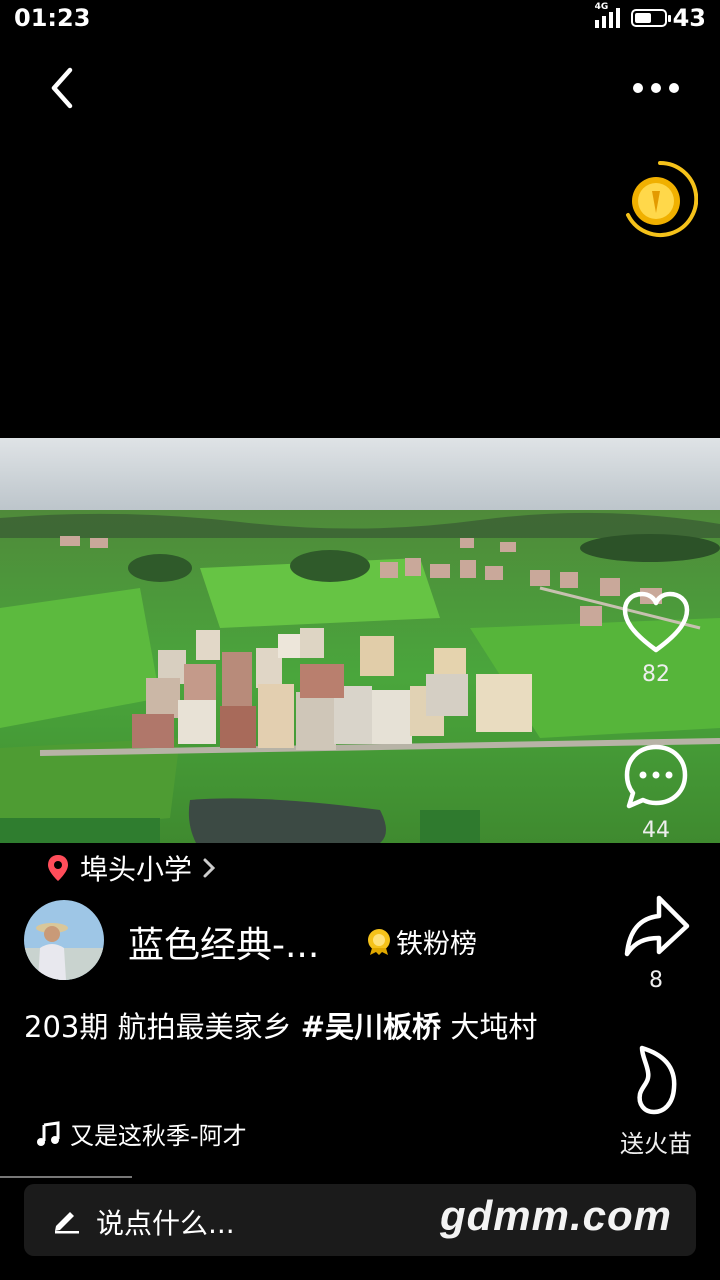  I want to click on back-arrow-icon, so click(62, 88).